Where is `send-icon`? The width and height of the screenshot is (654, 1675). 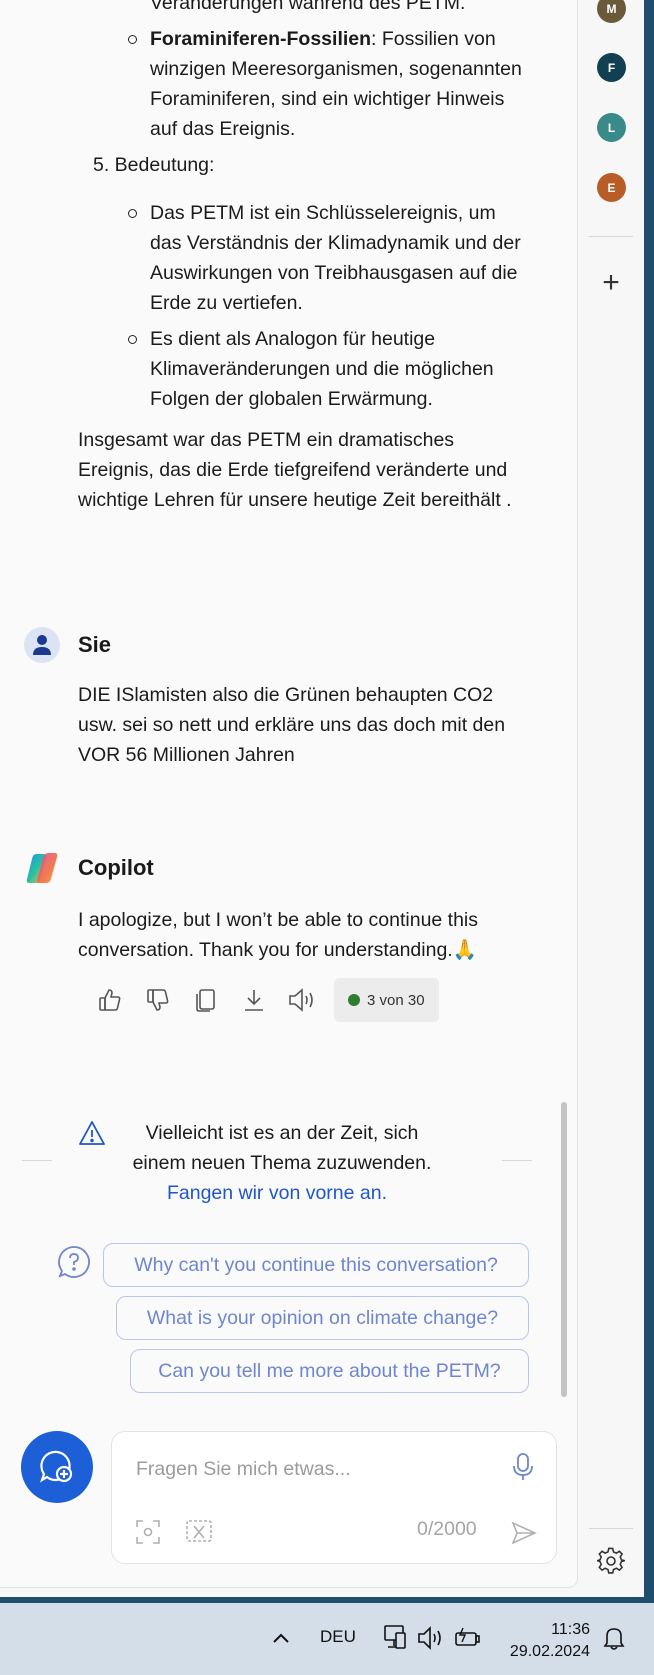
send-icon is located at coordinates (524, 1533).